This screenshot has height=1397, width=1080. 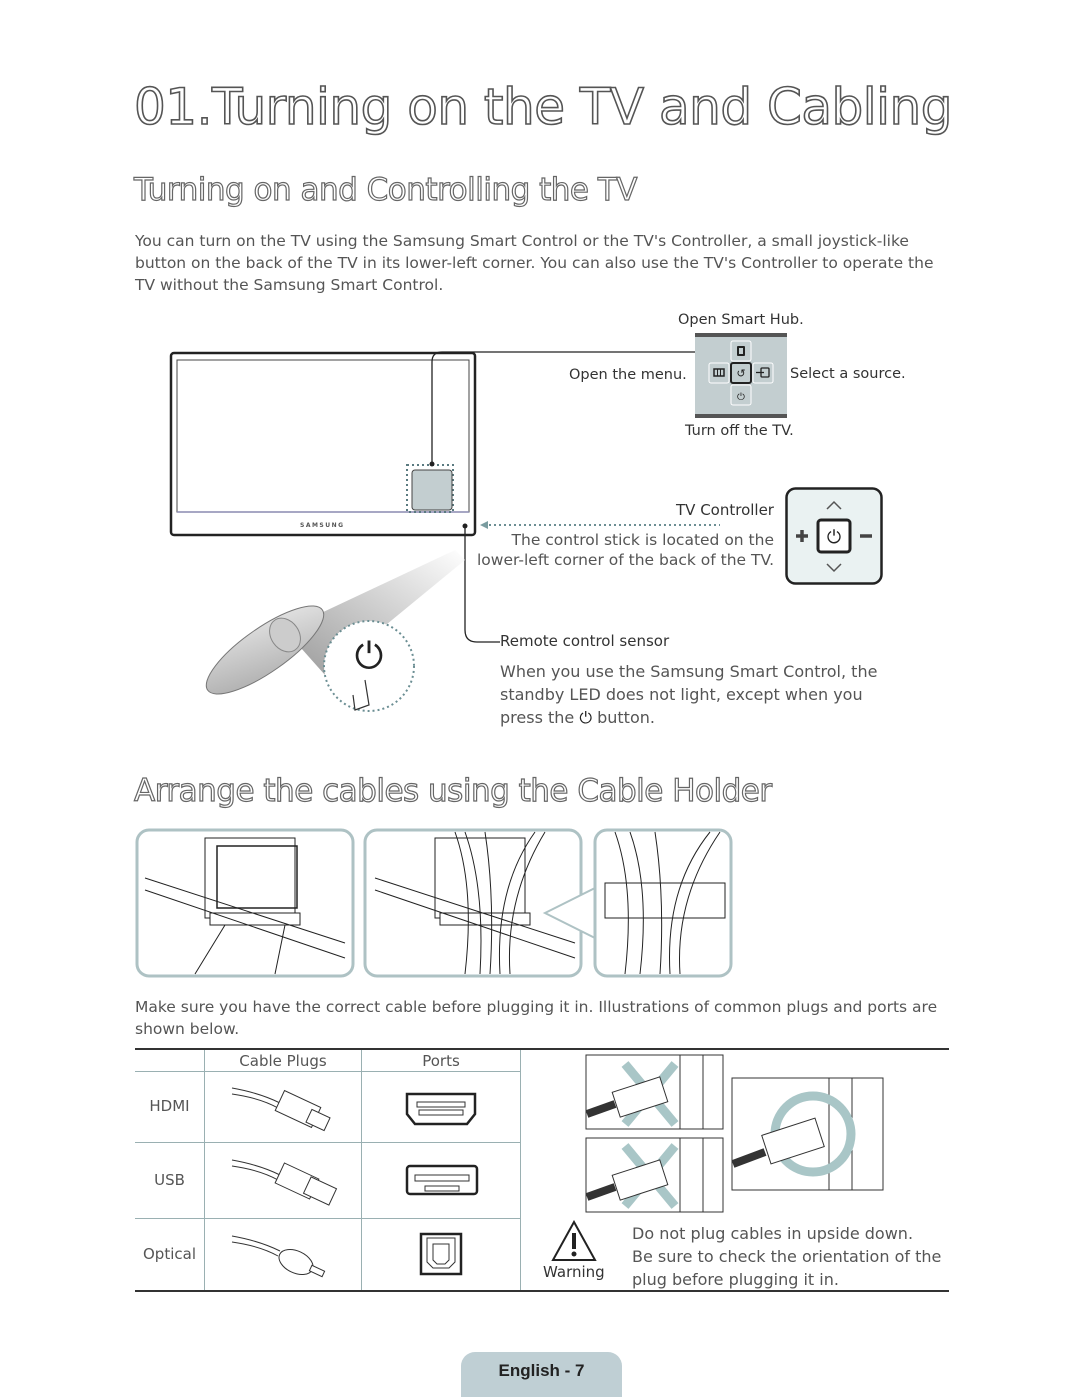 What do you see at coordinates (787, 1256) in the screenshot?
I see `warning-line-2: Be sure to check the orientation of the` at bounding box center [787, 1256].